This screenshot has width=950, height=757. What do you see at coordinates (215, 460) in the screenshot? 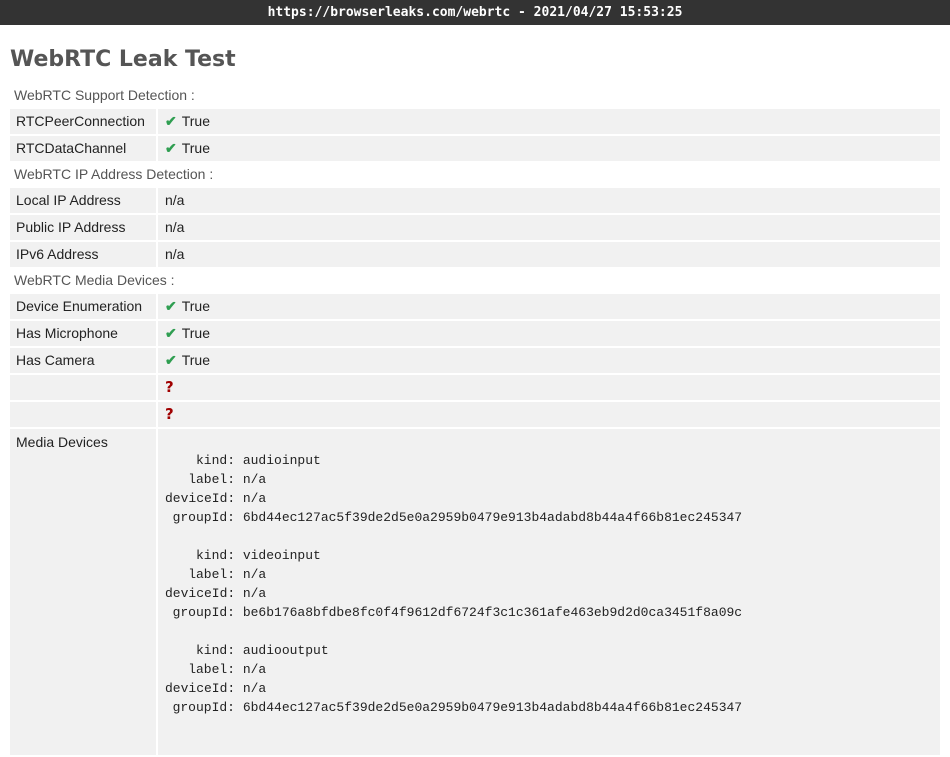
I see `field-label: kind:` at bounding box center [215, 460].